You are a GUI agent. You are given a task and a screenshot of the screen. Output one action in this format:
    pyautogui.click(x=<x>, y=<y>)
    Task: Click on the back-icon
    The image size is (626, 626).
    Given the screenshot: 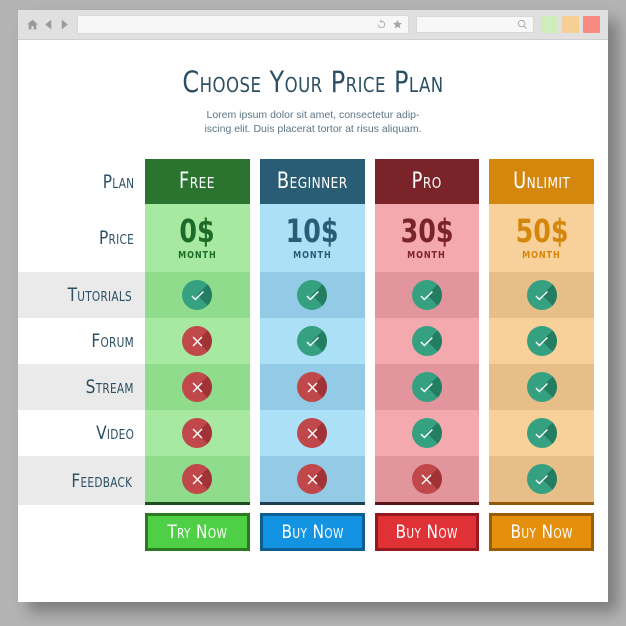 What is the action you would take?
    pyautogui.click(x=48, y=24)
    